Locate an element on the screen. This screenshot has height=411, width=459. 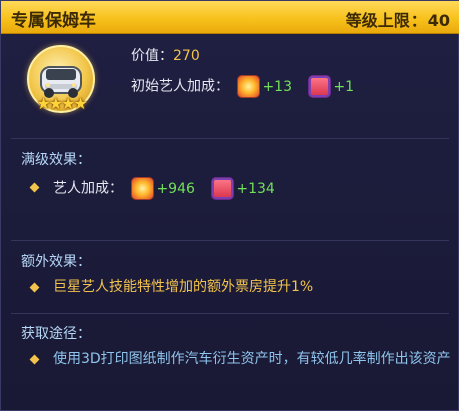
base-bonus-sun: +13 is located at coordinates (264, 86).